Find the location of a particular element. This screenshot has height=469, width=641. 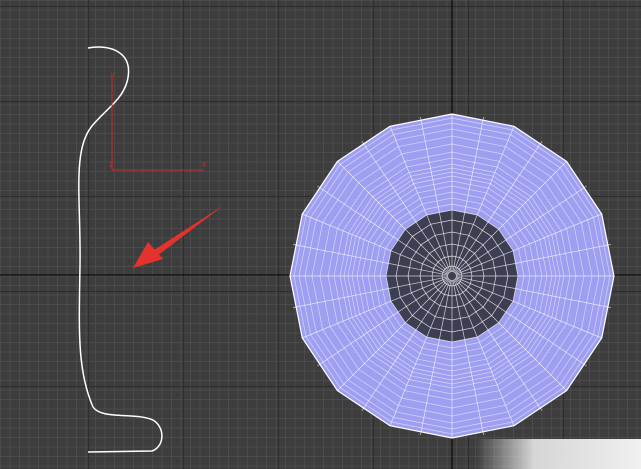

gizmo-y-label: y is located at coordinates (112, 74).